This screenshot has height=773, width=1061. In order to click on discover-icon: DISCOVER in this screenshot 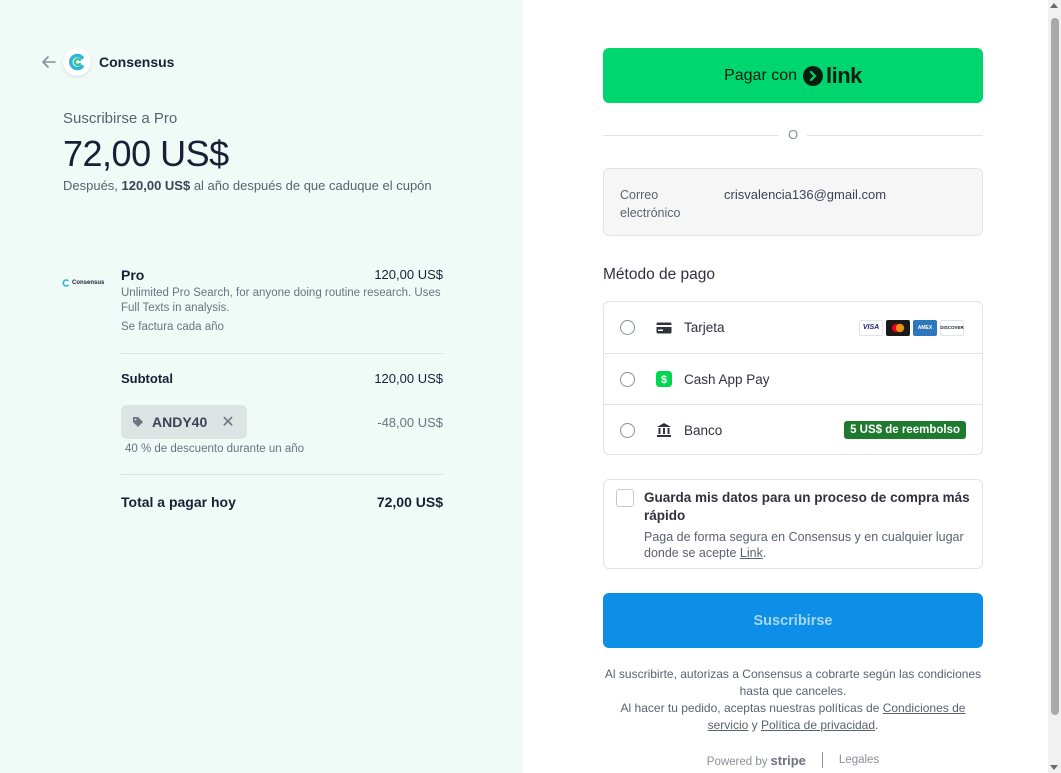, I will do `click(952, 327)`.